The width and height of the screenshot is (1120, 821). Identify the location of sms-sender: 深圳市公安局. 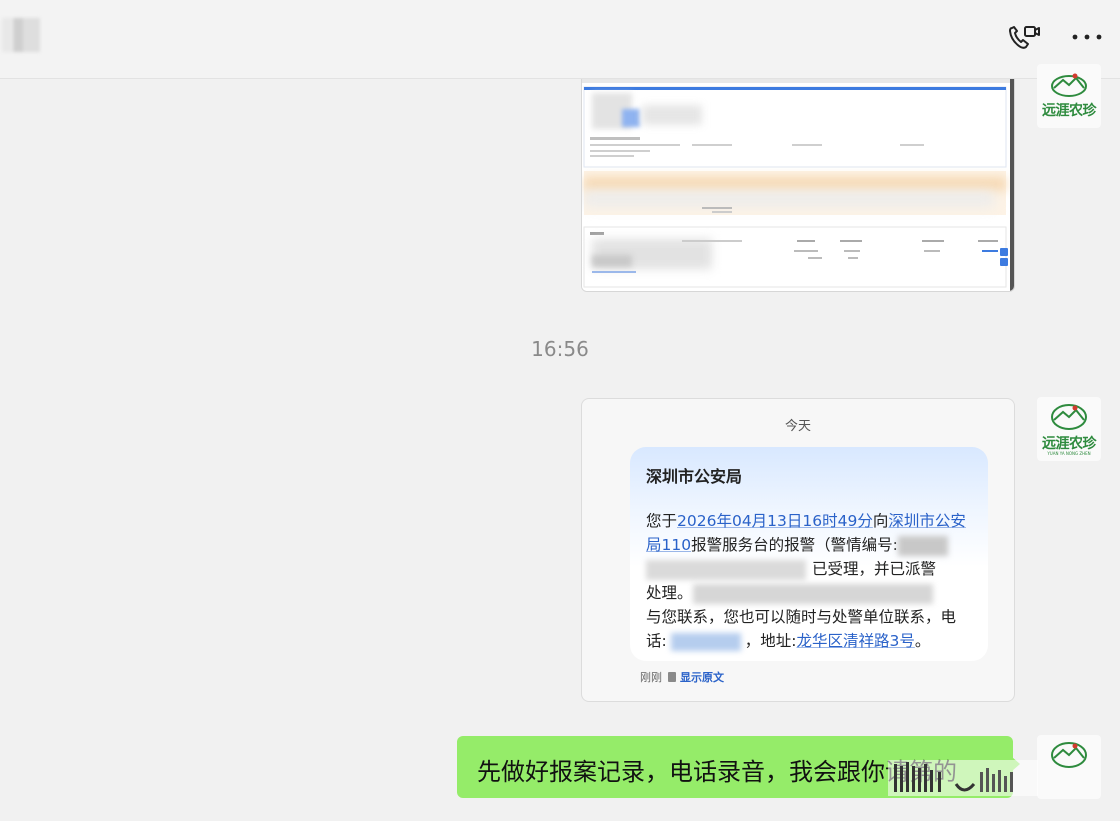
(694, 476).